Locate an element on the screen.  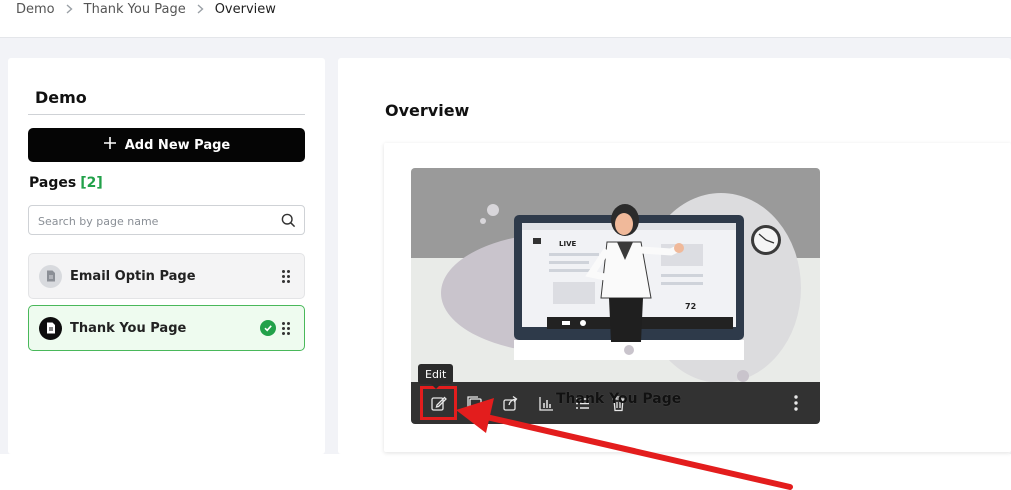
list-icon is located at coordinates (582, 403).